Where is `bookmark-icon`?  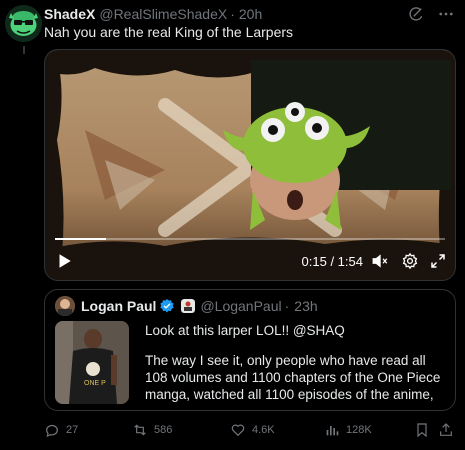 bookmark-icon is located at coordinates (422, 430).